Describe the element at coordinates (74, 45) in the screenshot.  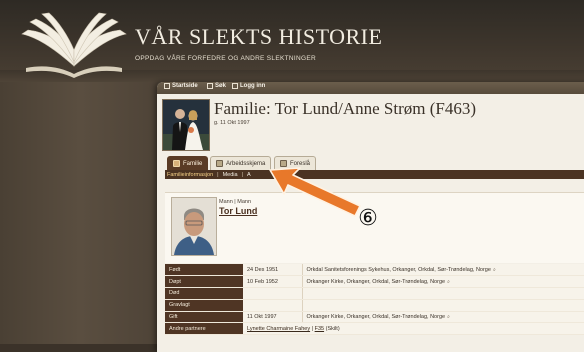
I see `open-book-logo` at that location.